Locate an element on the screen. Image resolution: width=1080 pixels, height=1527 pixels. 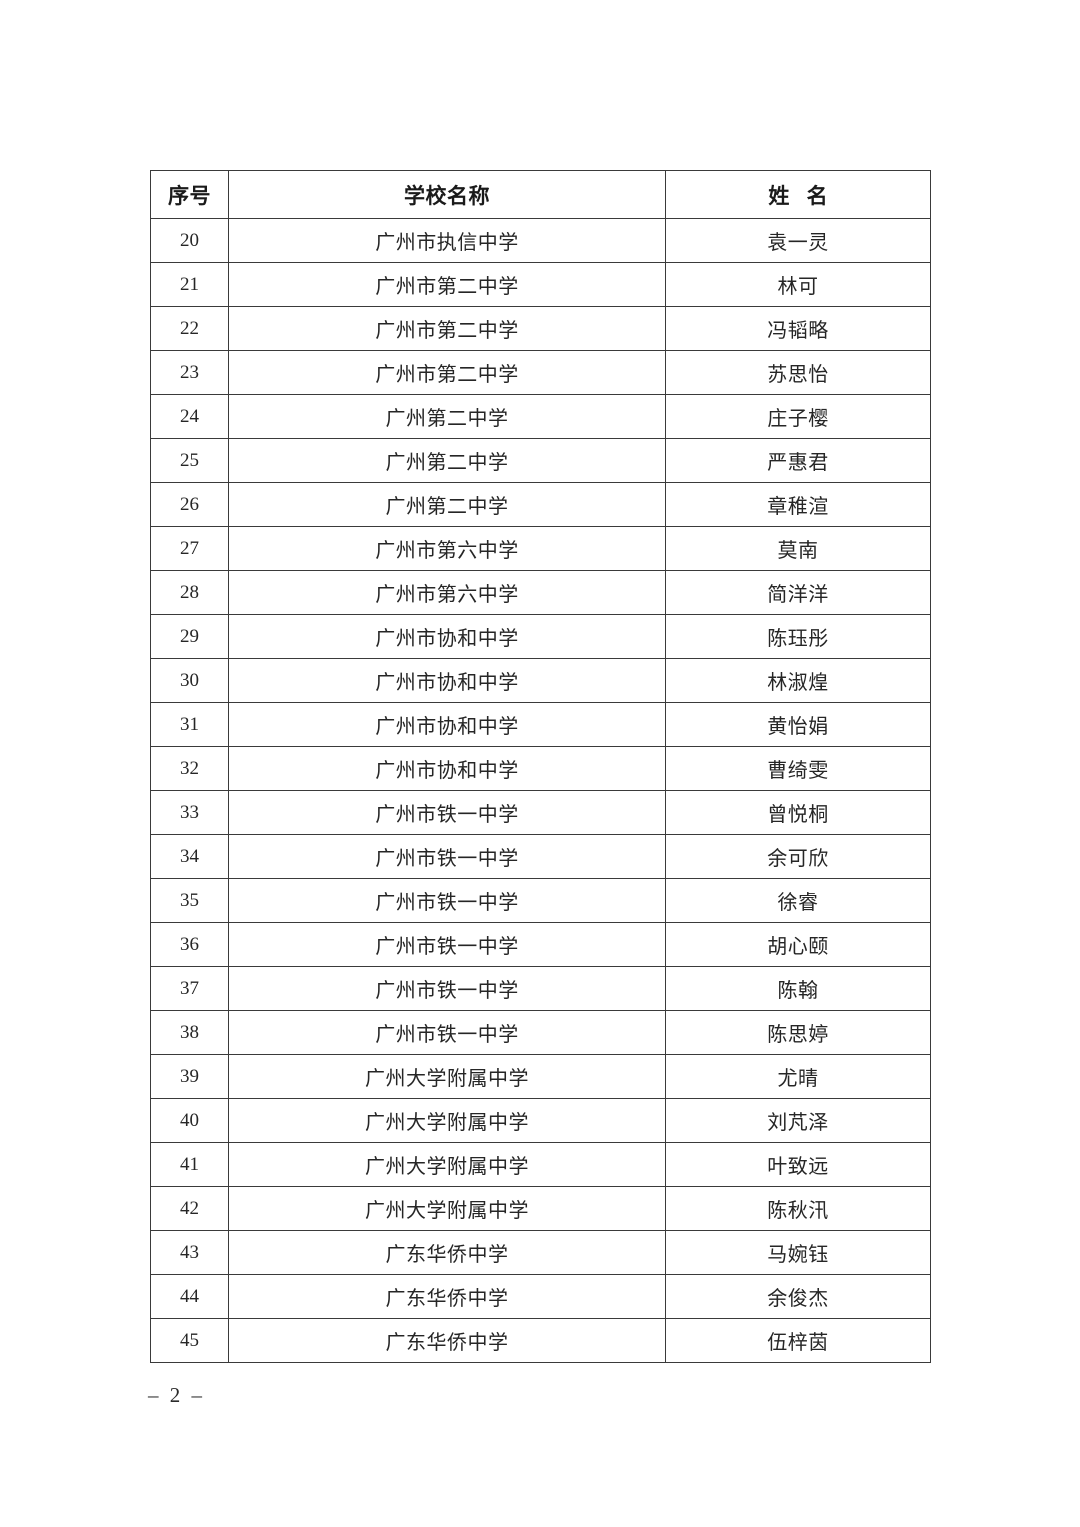
table-row: 25 广州第二中学 严惠君 is located at coordinates (540, 460).